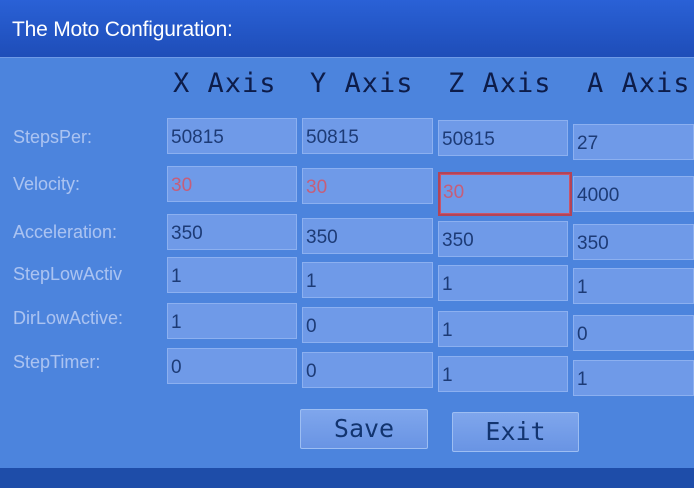 The width and height of the screenshot is (694, 488). What do you see at coordinates (232, 321) in the screenshot?
I see `dir-low-active-x-field: 1` at bounding box center [232, 321].